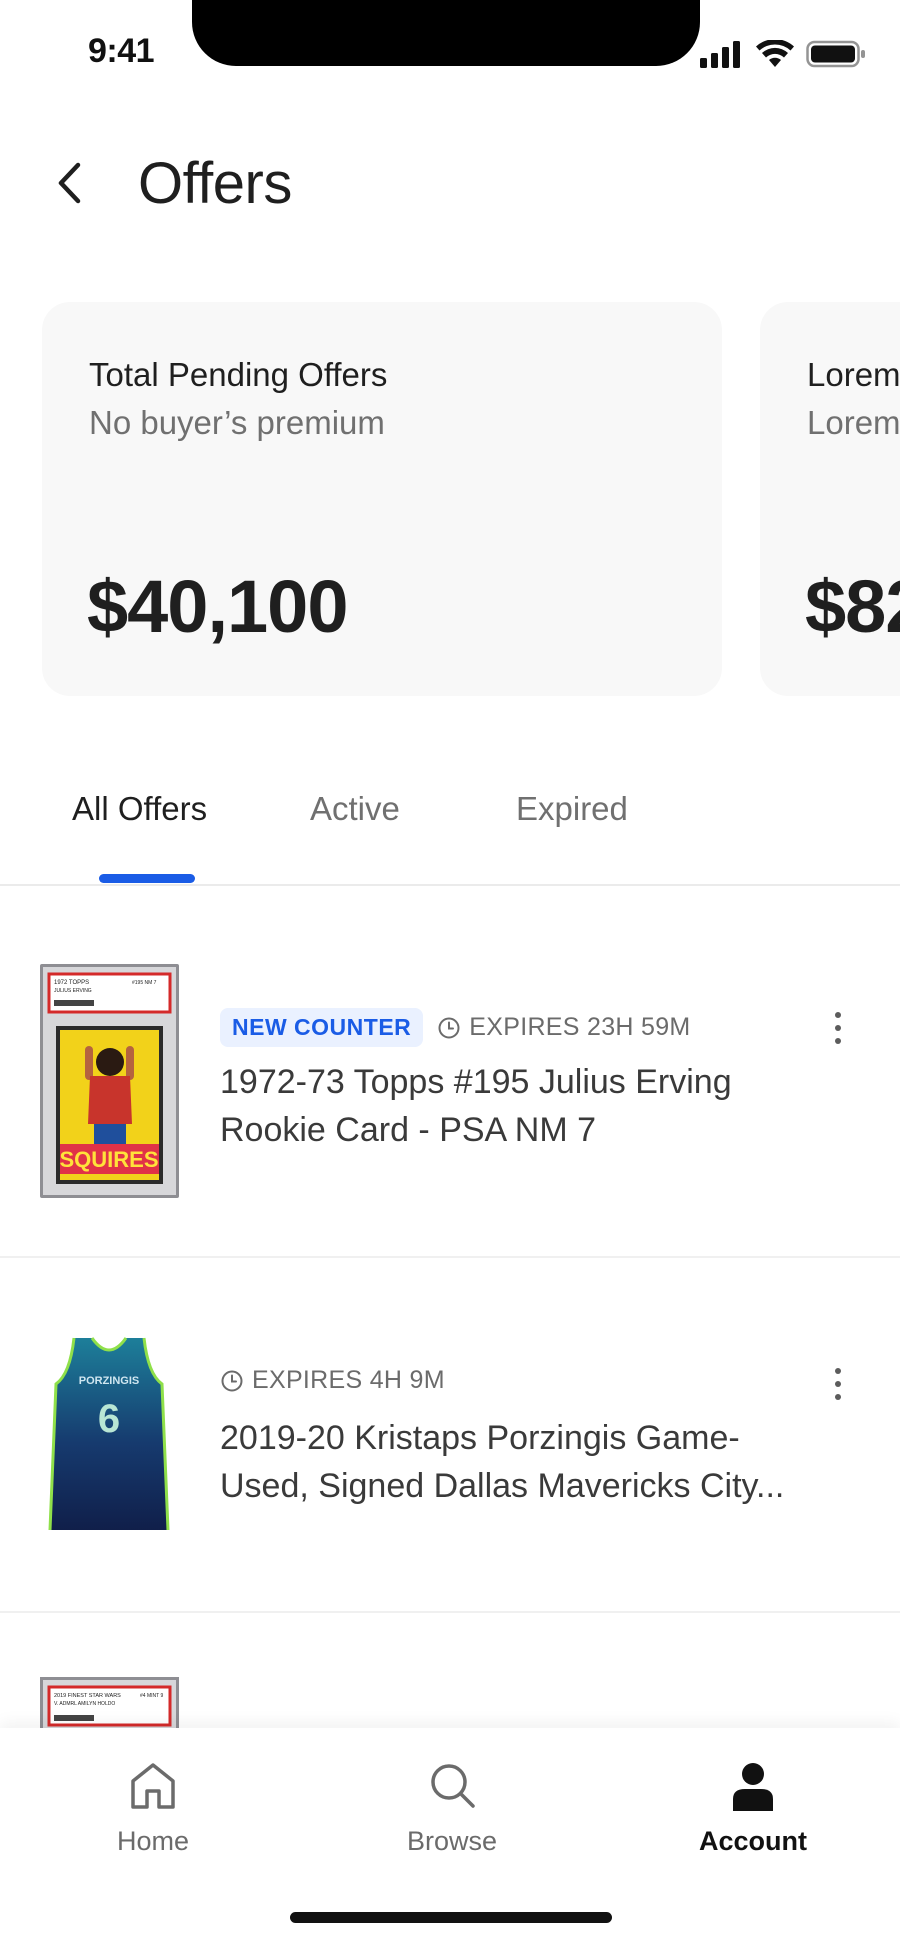 The image size is (900, 1944). I want to click on home-indicator, so click(451, 1917).